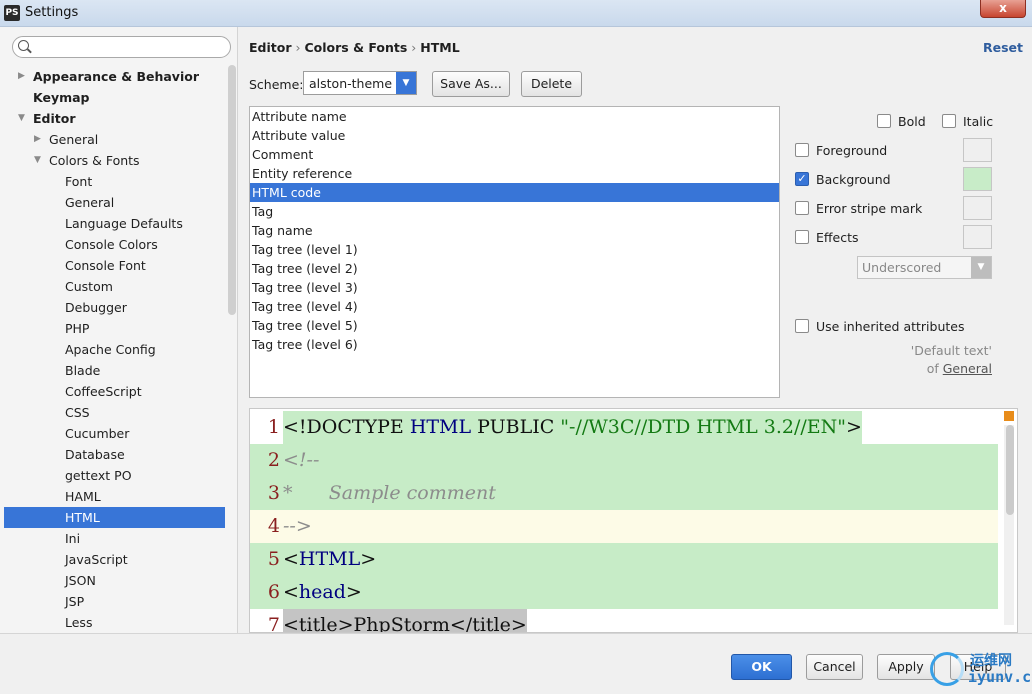 Image resolution: width=1032 pixels, height=694 pixels. What do you see at coordinates (977, 150) in the screenshot?
I see `foreground-swatch` at bounding box center [977, 150].